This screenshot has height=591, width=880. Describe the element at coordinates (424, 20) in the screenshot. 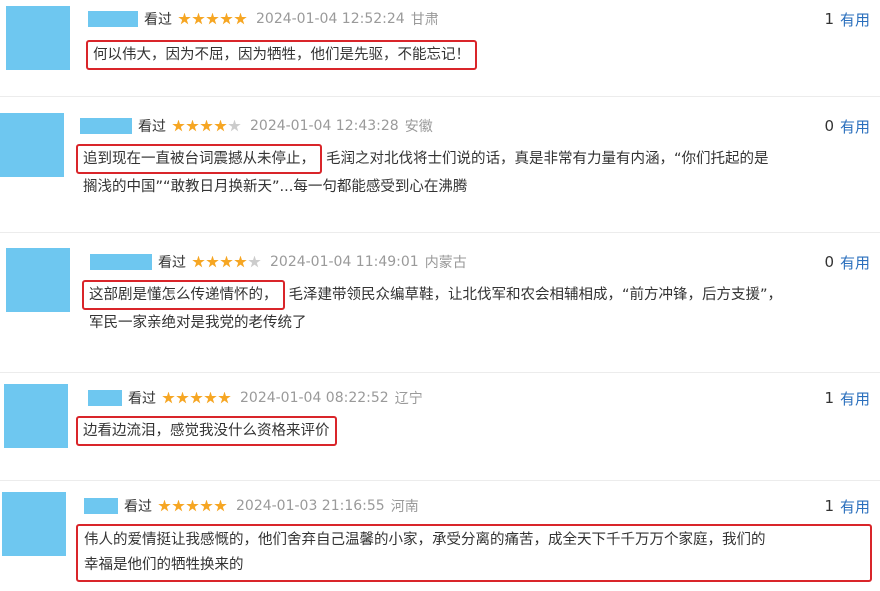

I see `review-location: 甘肃` at that location.